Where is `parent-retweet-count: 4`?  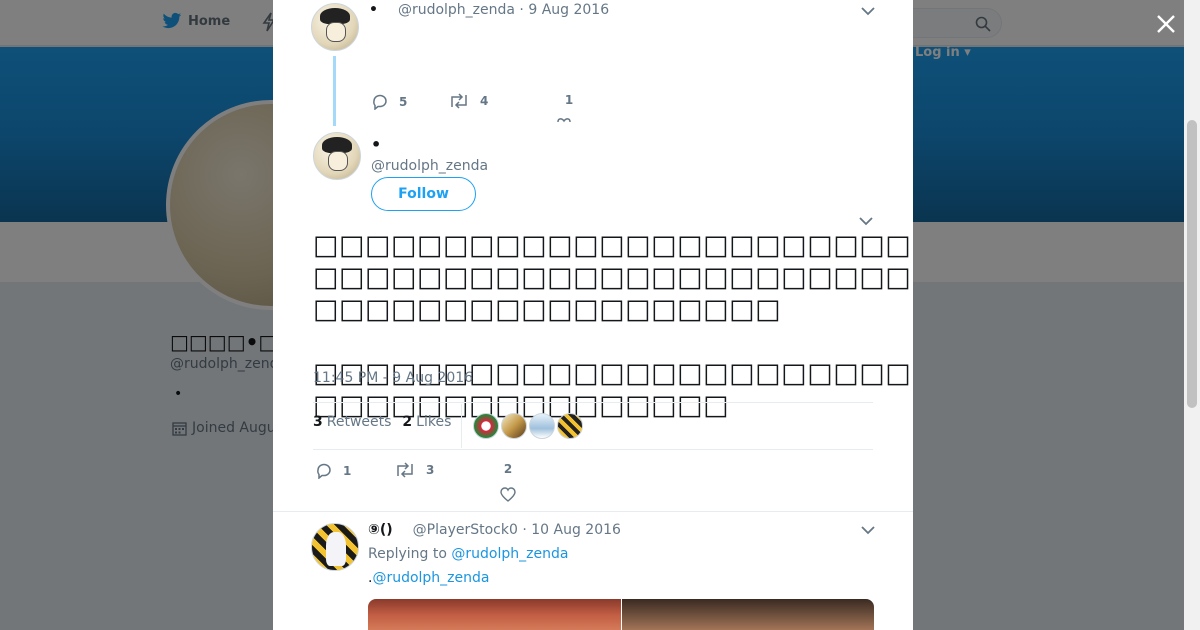 parent-retweet-count: 4 is located at coordinates (484, 101).